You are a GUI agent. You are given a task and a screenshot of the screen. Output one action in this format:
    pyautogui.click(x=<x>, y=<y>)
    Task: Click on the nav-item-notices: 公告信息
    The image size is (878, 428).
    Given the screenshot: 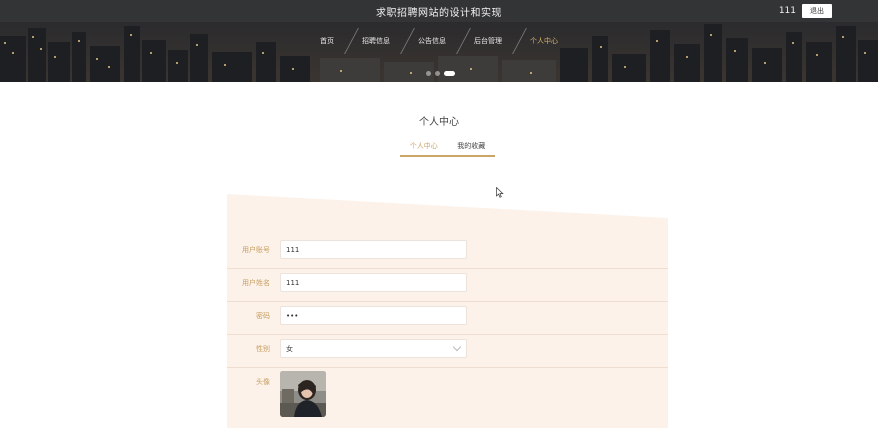 What is the action you would take?
    pyautogui.click(x=437, y=41)
    